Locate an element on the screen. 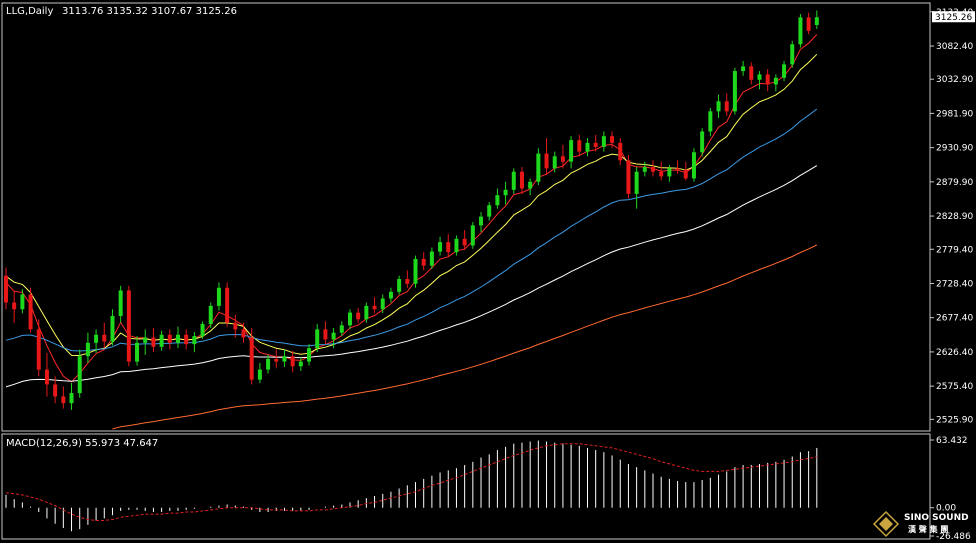  macd-signal-line is located at coordinates (411, 482).